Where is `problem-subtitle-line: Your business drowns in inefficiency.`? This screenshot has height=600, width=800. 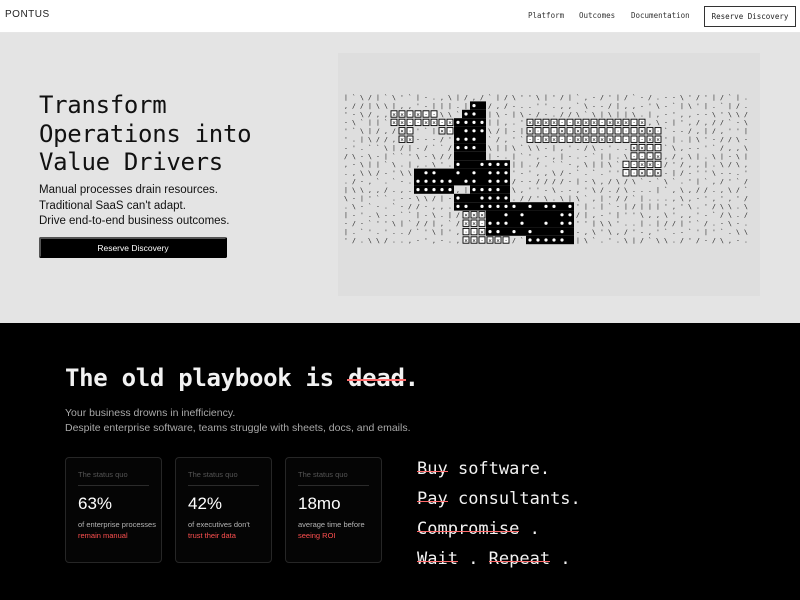
problem-subtitle-line: Your business drowns in inefficiency. is located at coordinates (150, 413).